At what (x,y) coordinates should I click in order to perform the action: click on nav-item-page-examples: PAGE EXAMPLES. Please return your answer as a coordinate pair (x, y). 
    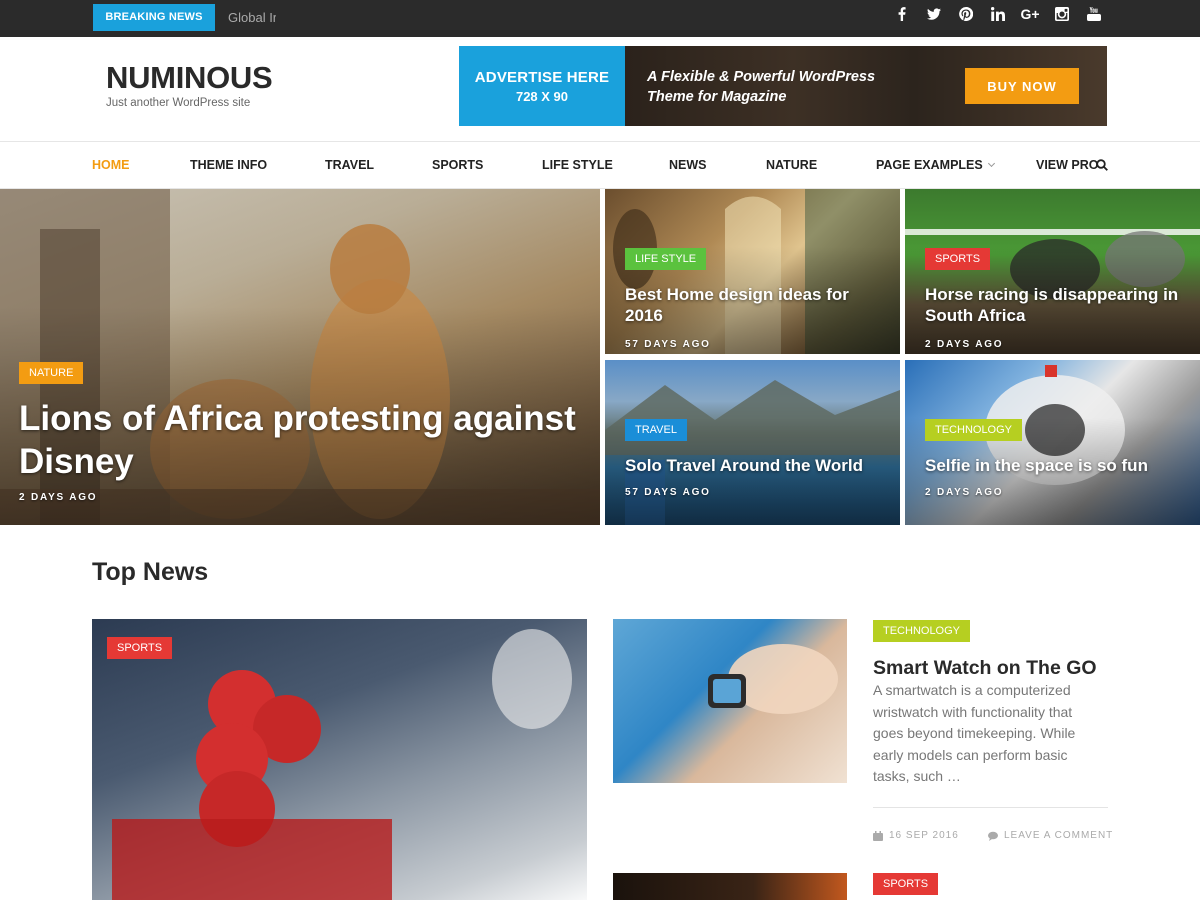
    Looking at the image, I should click on (935, 165).